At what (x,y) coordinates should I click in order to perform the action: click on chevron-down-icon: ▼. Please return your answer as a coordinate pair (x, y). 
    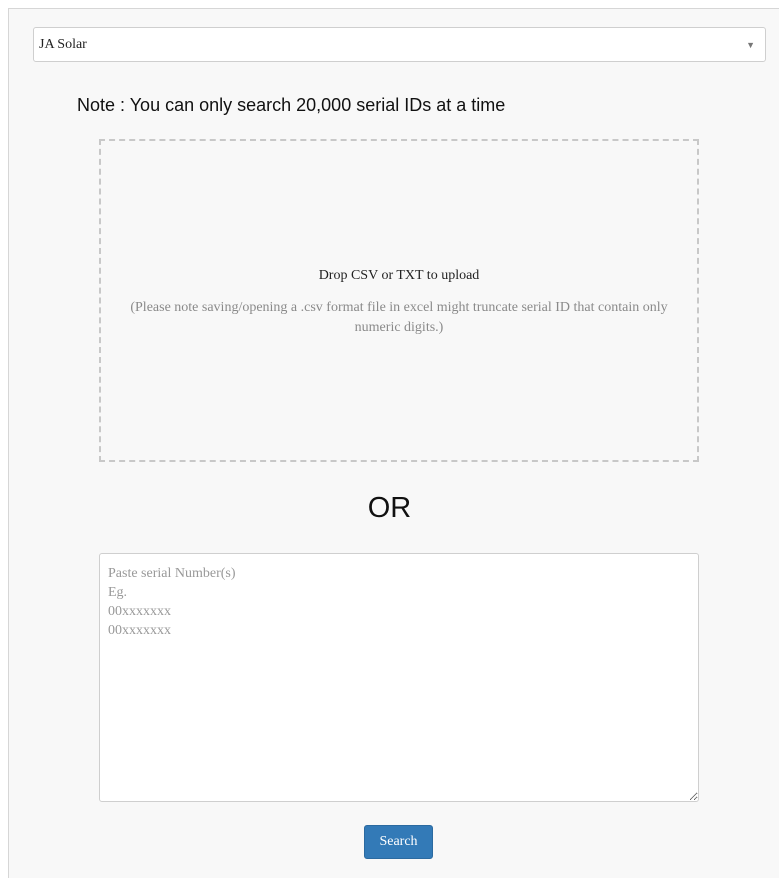
    Looking at the image, I should click on (750, 45).